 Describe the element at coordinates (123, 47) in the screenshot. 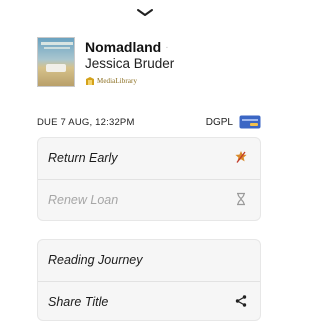

I see `book-title: Nomadland` at that location.